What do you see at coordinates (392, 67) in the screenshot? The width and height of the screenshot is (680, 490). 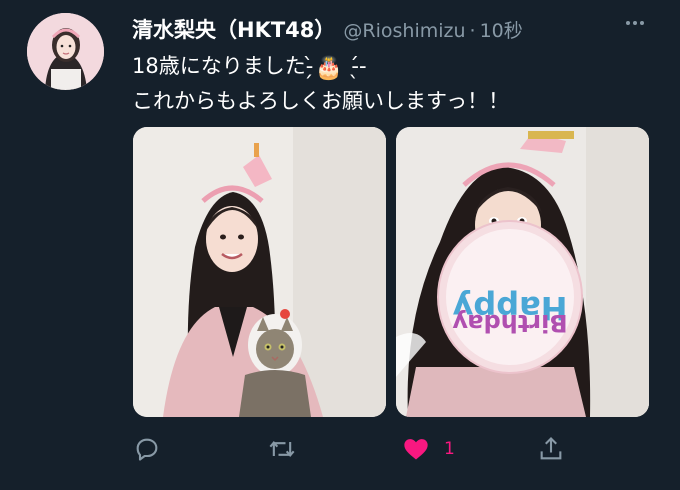 I see `tweet-text-line-1: 18歳になりました-̗̀🎂 -̖́-` at bounding box center [392, 67].